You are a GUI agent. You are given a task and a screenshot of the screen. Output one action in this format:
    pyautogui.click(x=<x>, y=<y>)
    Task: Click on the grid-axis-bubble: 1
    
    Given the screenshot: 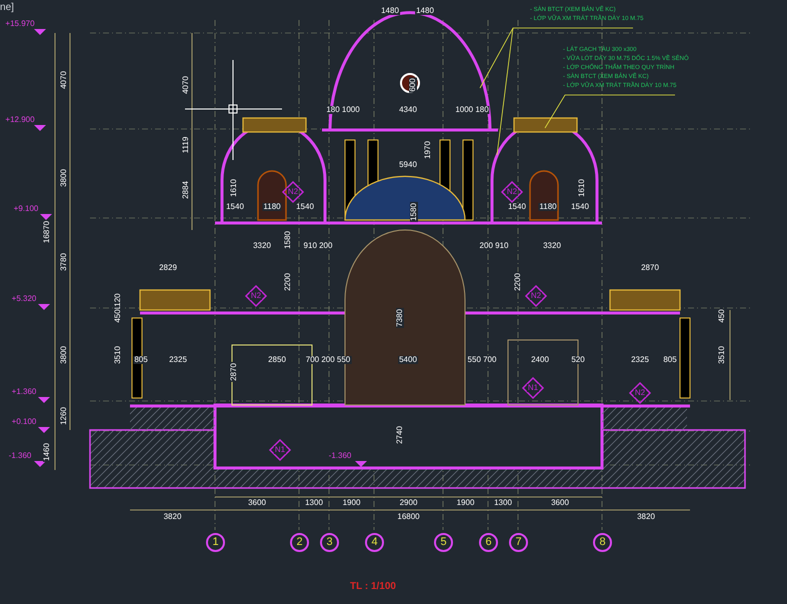 What is the action you would take?
    pyautogui.click(x=215, y=542)
    